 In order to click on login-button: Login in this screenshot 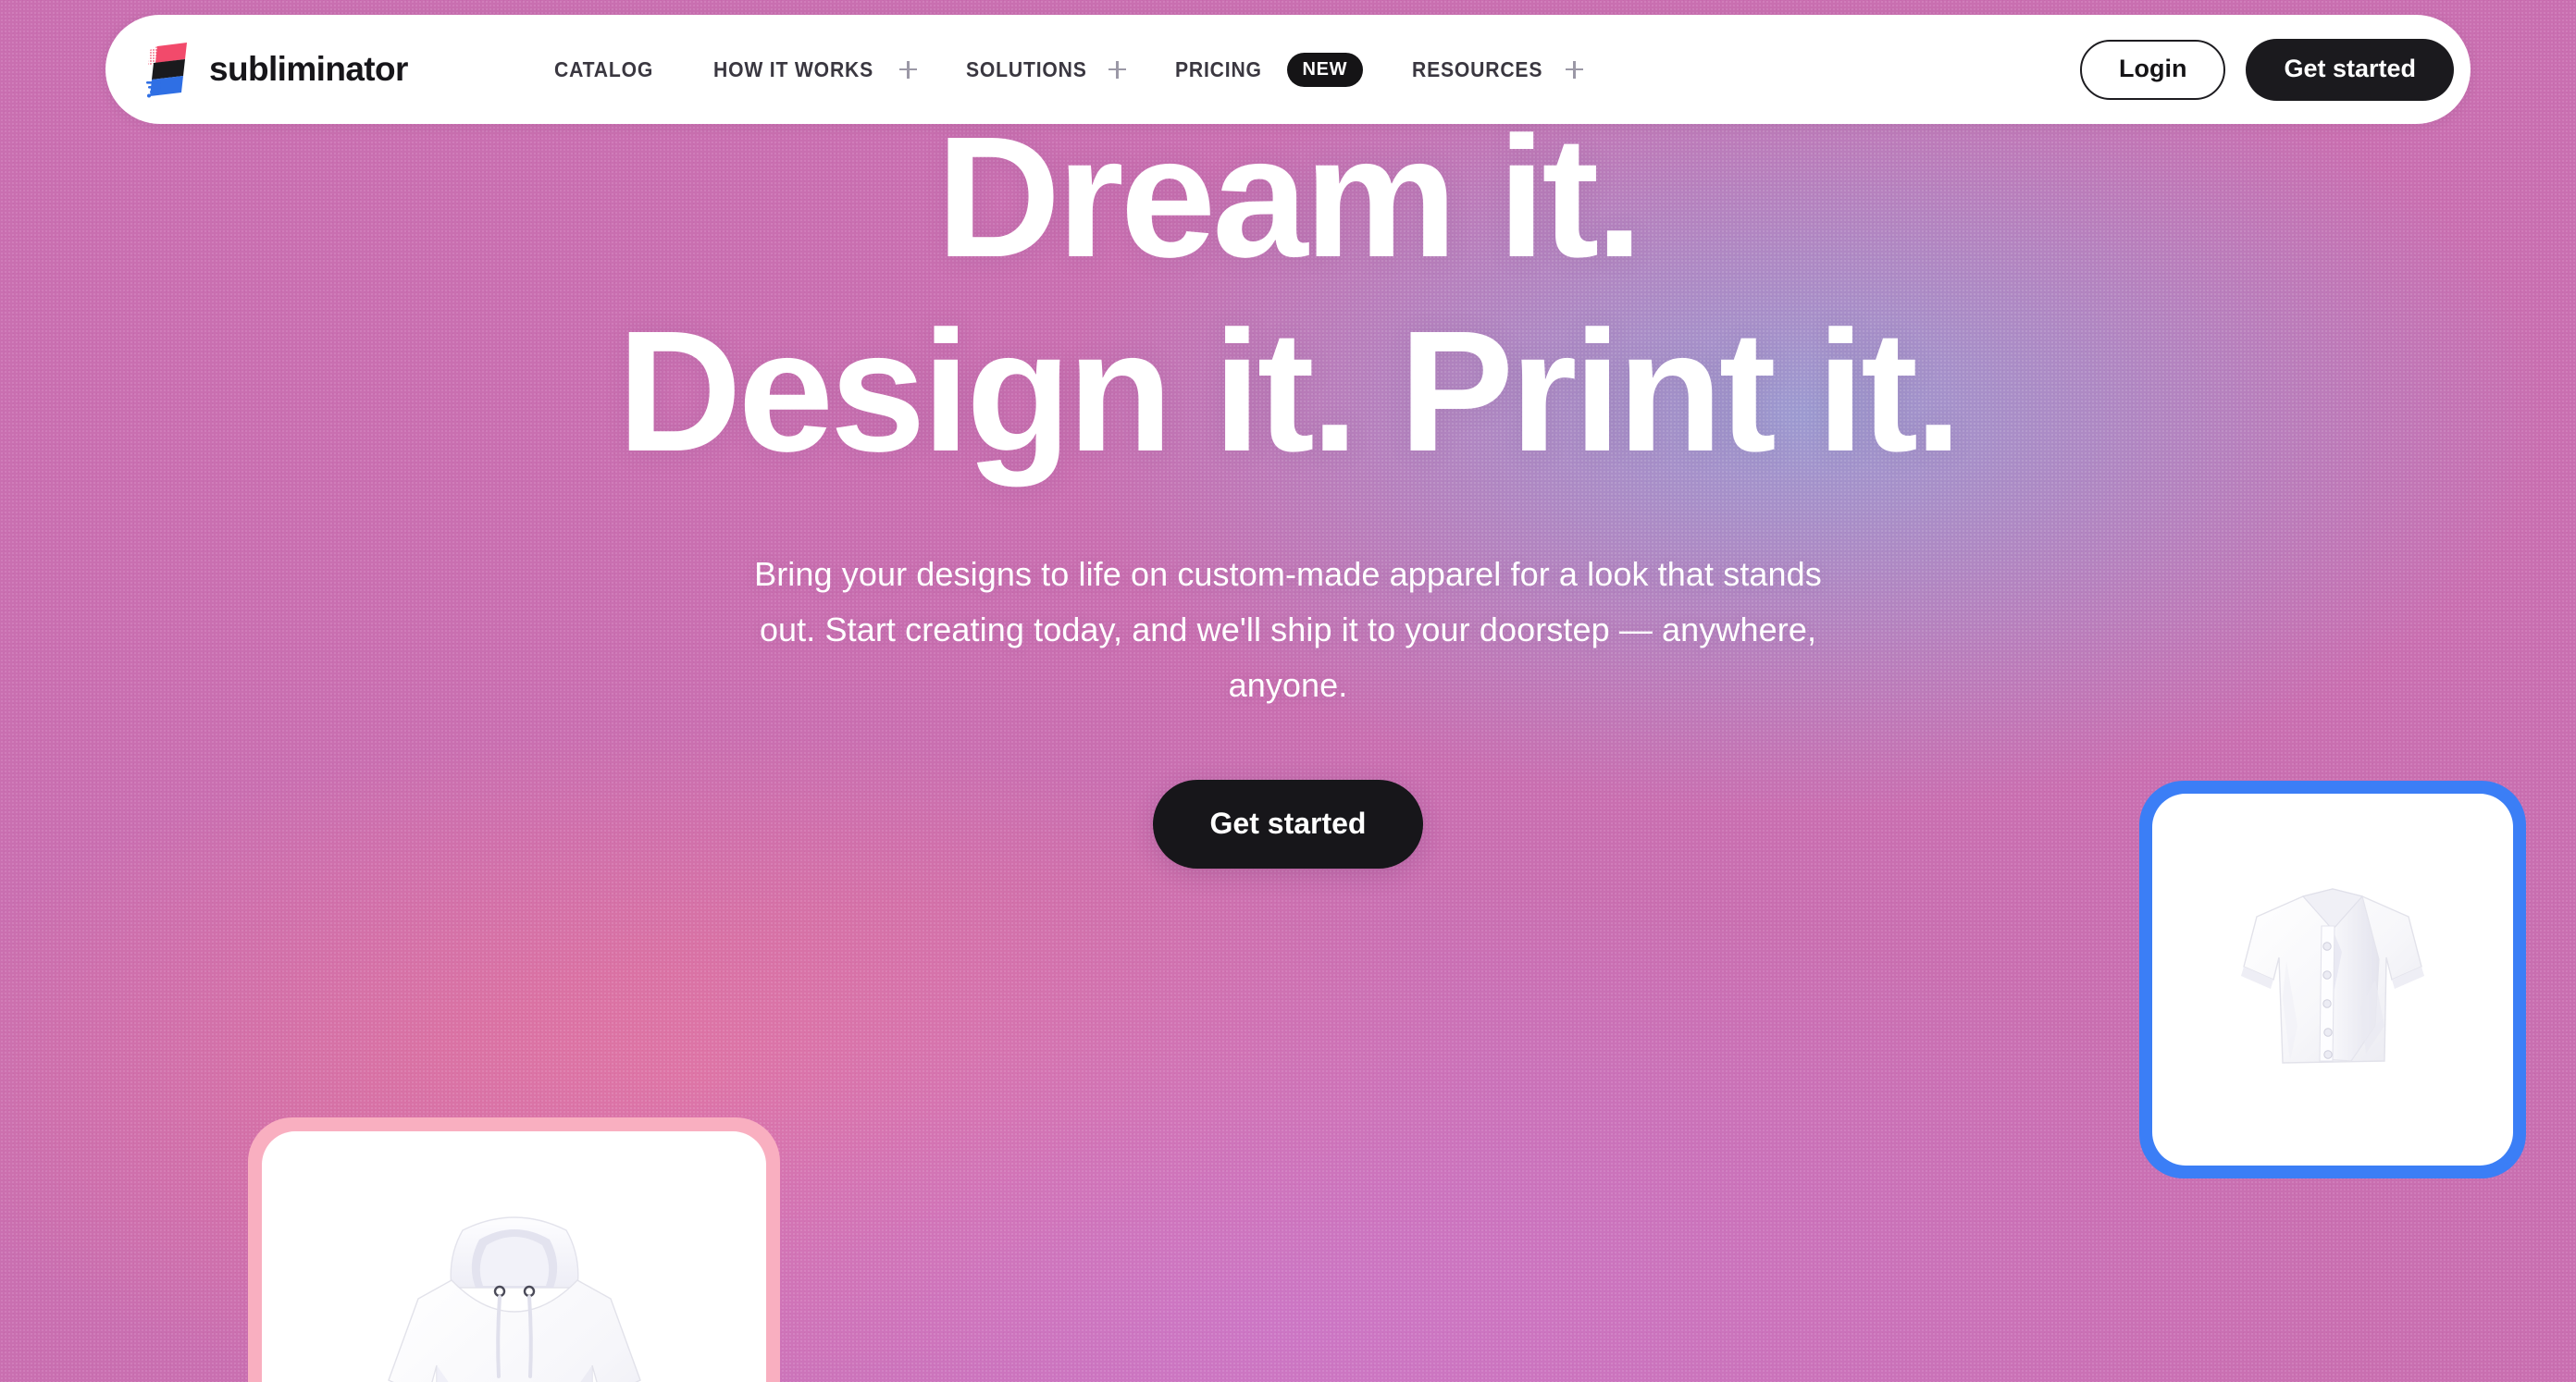, I will do `click(2152, 69)`.